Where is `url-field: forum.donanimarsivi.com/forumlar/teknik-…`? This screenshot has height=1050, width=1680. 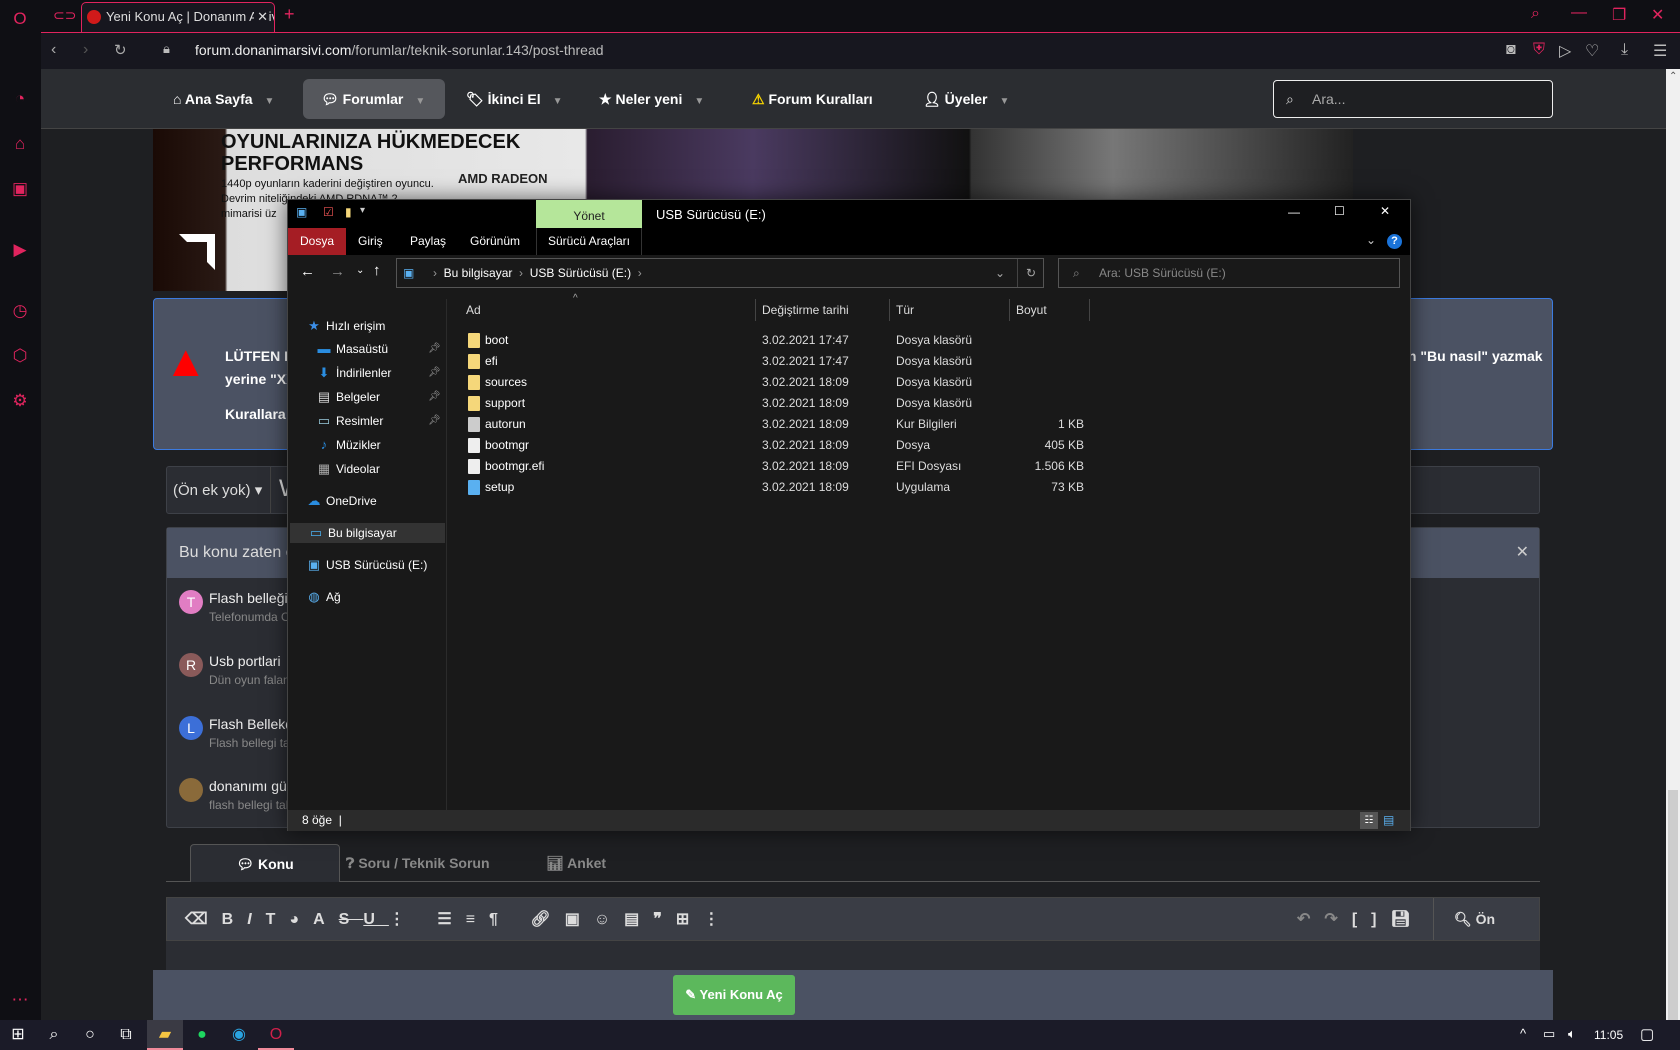
url-field: forum.donanimarsivi.com/forumlar/teknik-… is located at coordinates (399, 50).